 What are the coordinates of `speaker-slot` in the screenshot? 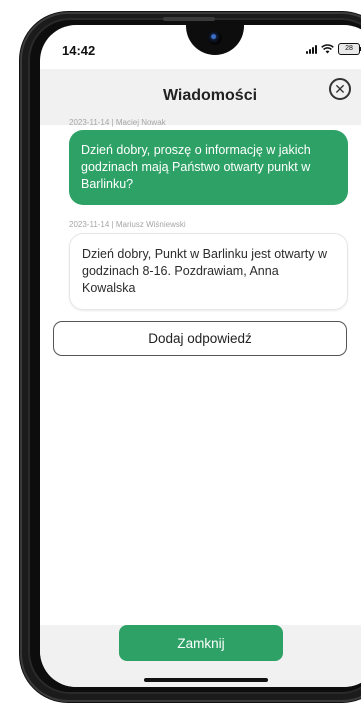 It's located at (189, 19).